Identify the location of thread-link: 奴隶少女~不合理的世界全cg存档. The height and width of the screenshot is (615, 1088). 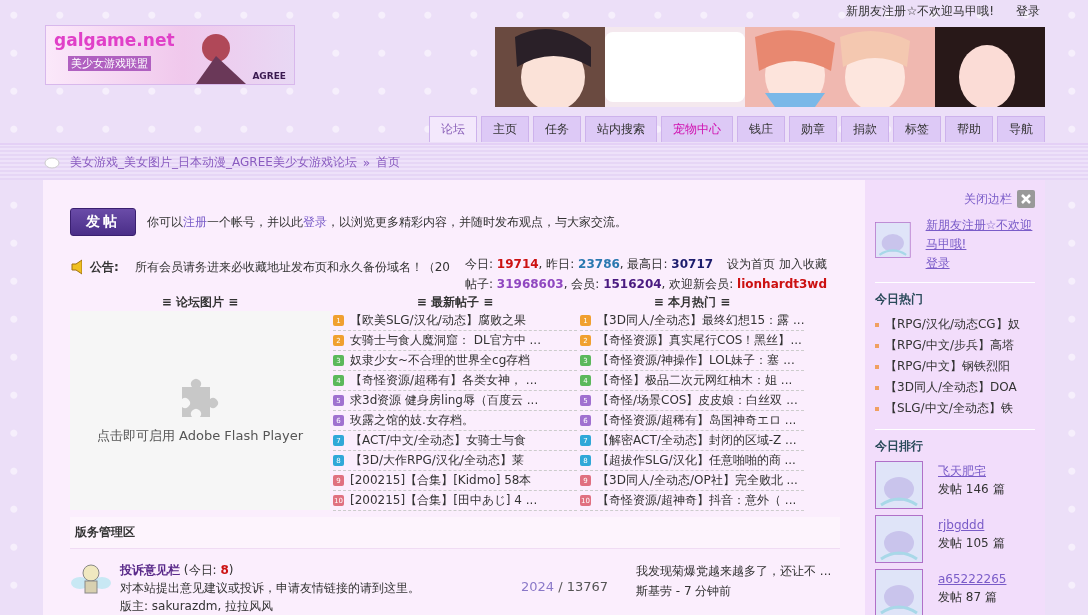
(440, 361).